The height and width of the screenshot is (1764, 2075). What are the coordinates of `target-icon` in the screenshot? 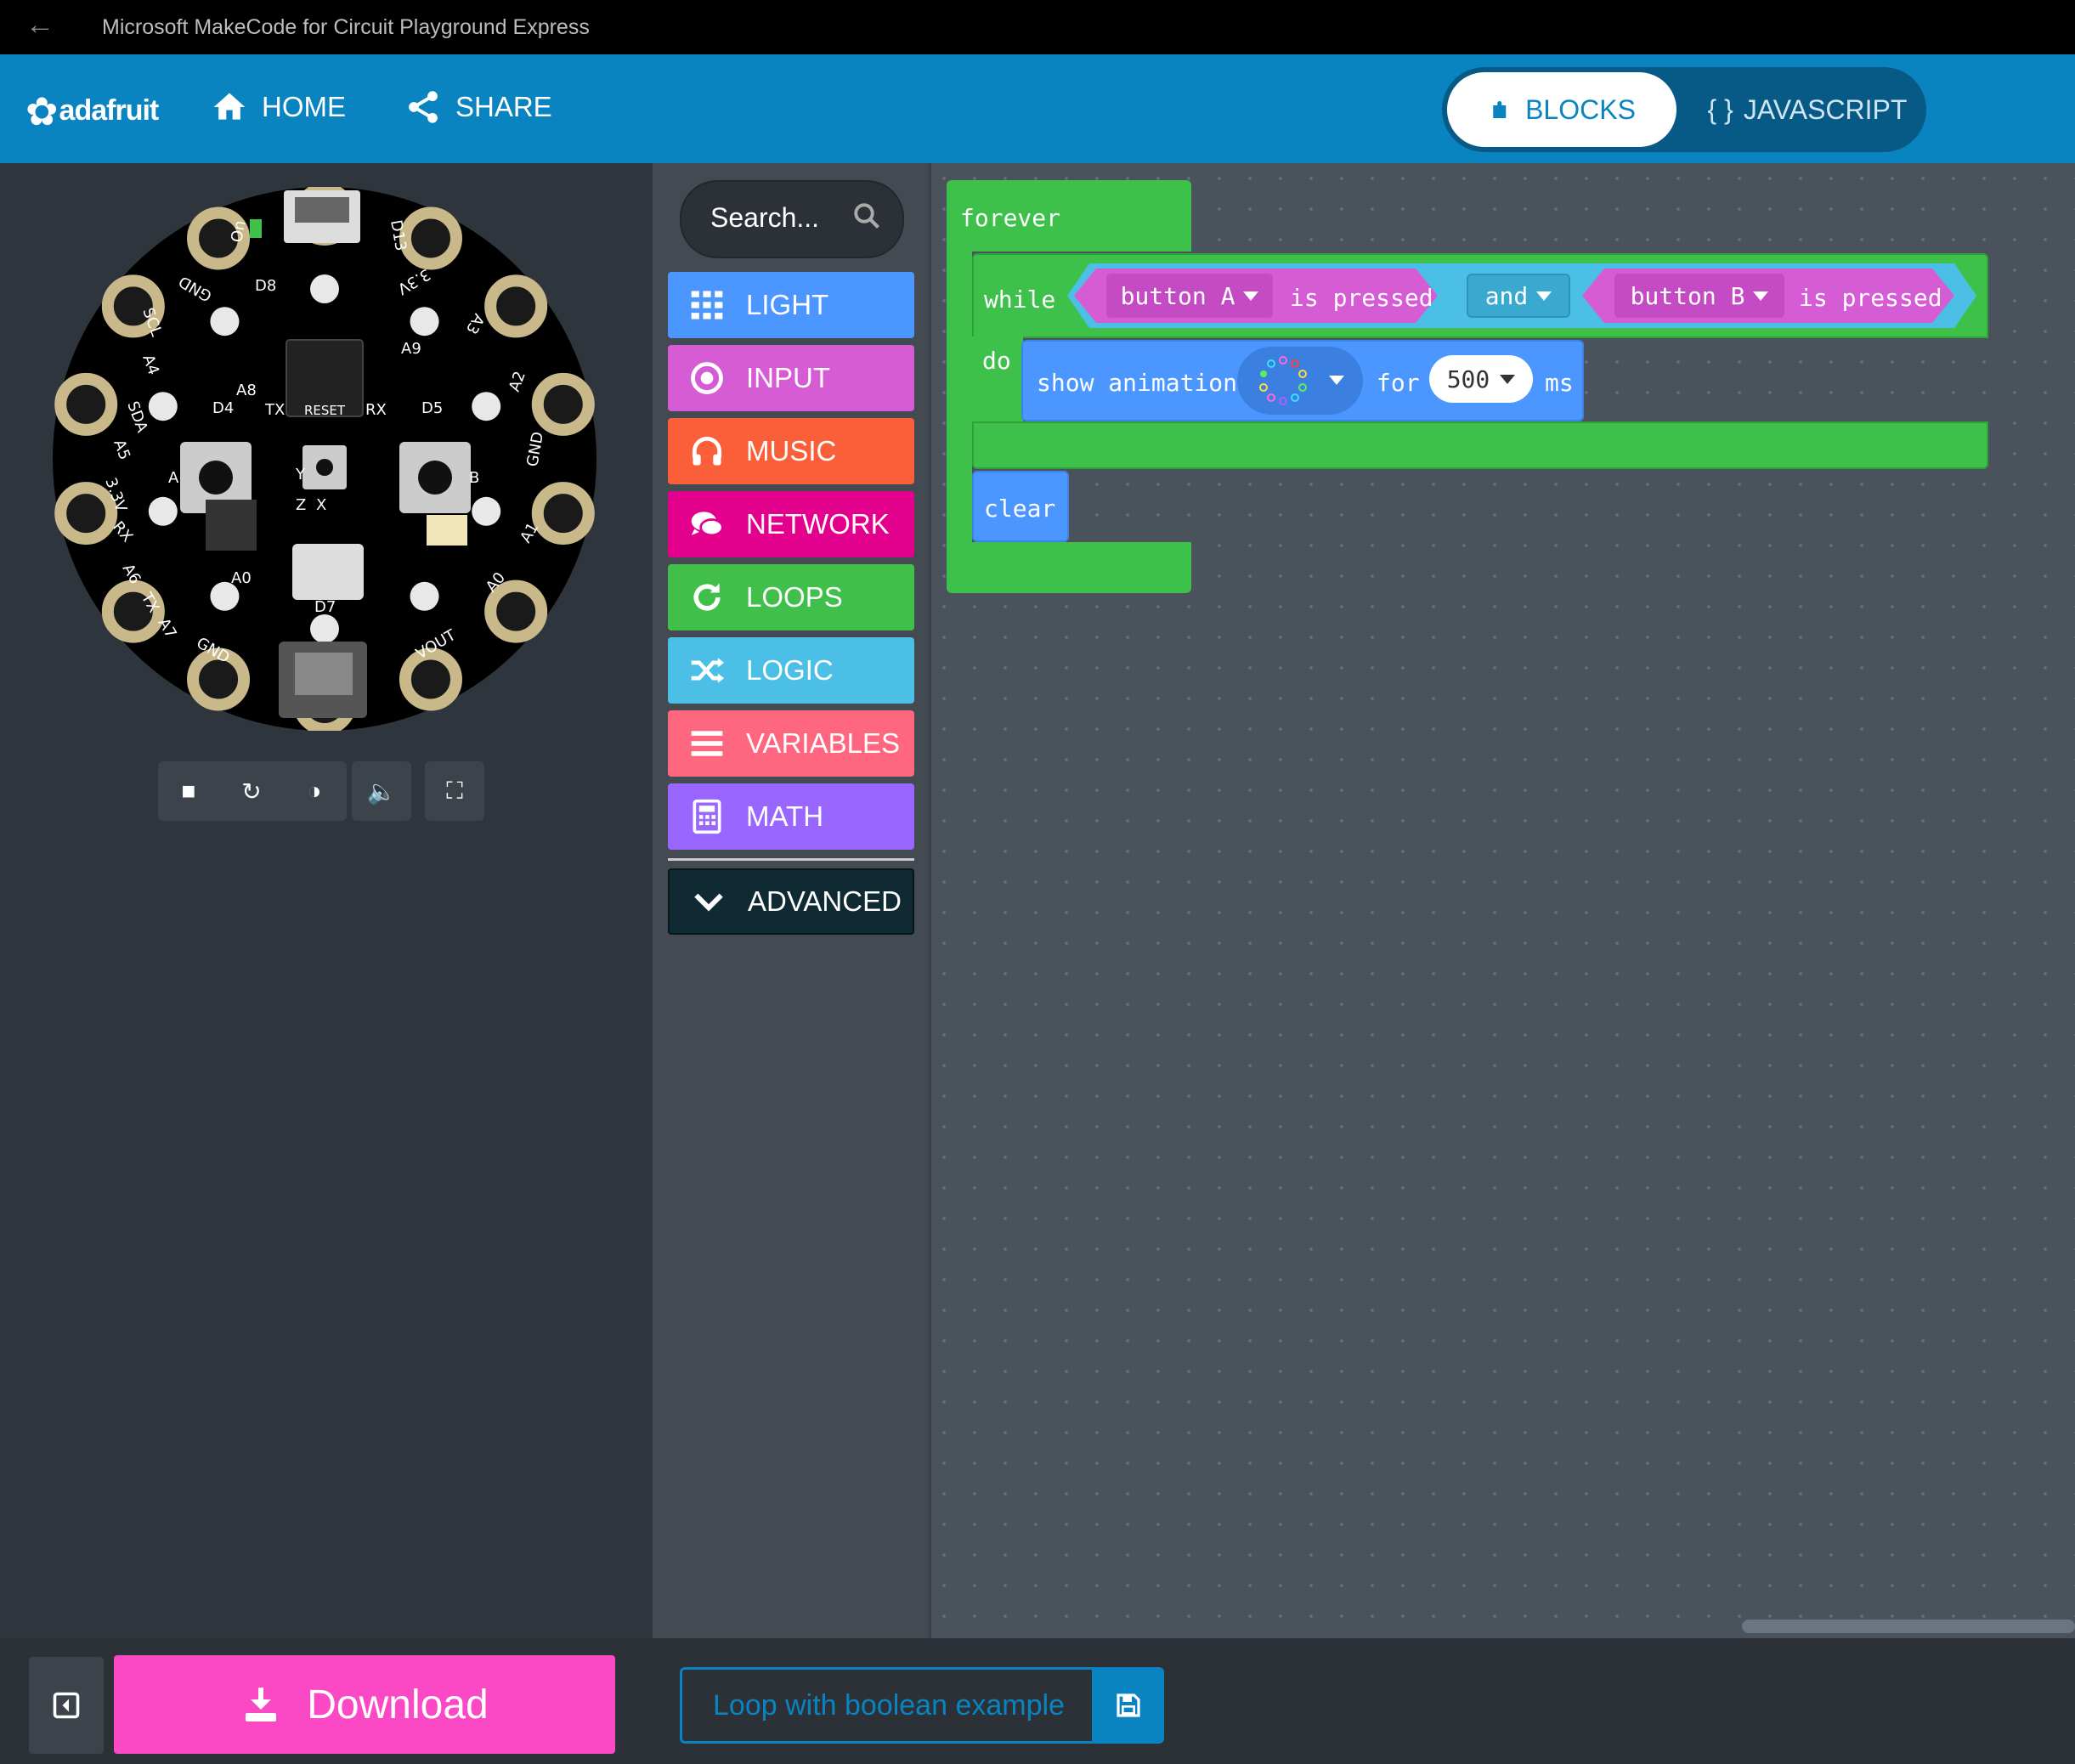 It's located at (707, 378).